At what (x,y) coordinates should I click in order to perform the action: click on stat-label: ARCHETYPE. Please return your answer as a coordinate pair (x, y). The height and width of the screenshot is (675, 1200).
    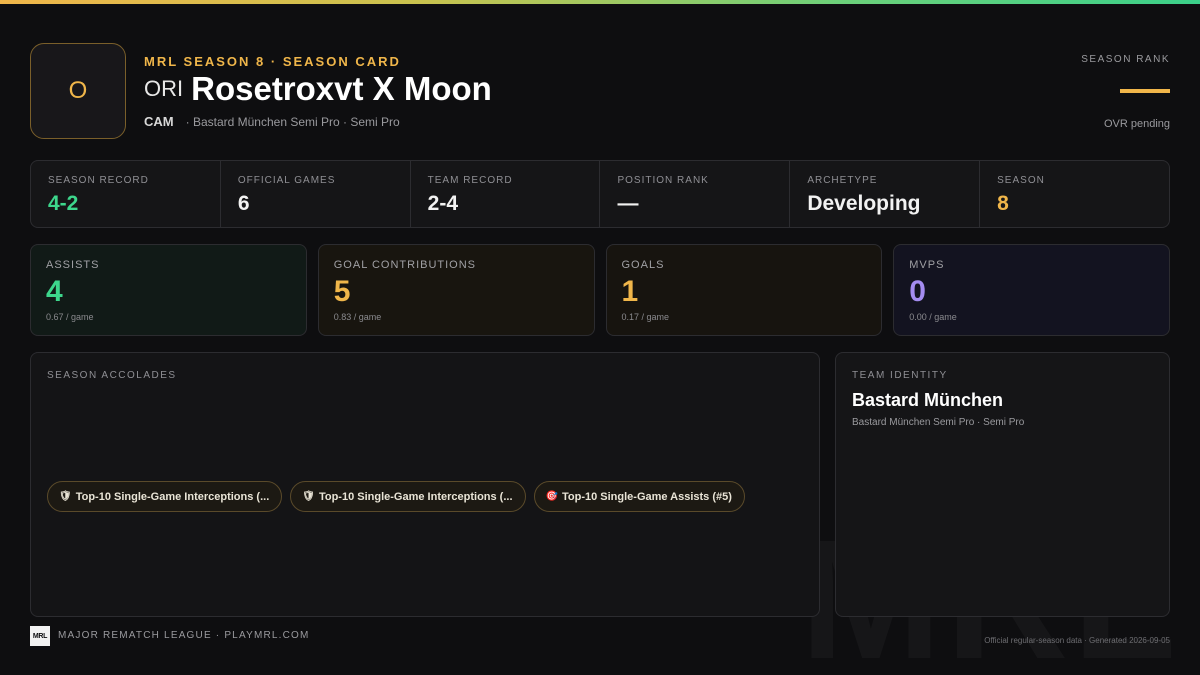
    Looking at the image, I should click on (842, 180).